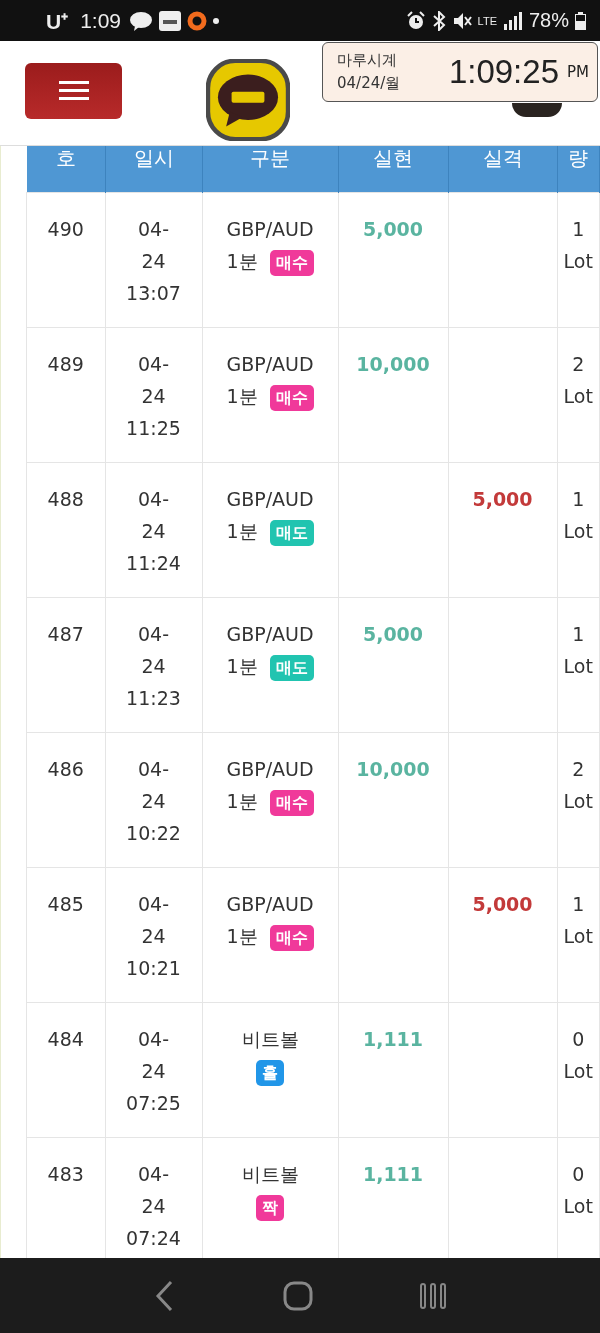 This screenshot has width=600, height=1333. Describe the element at coordinates (153, 428) in the screenshot. I see `time-text: 11:25` at that location.